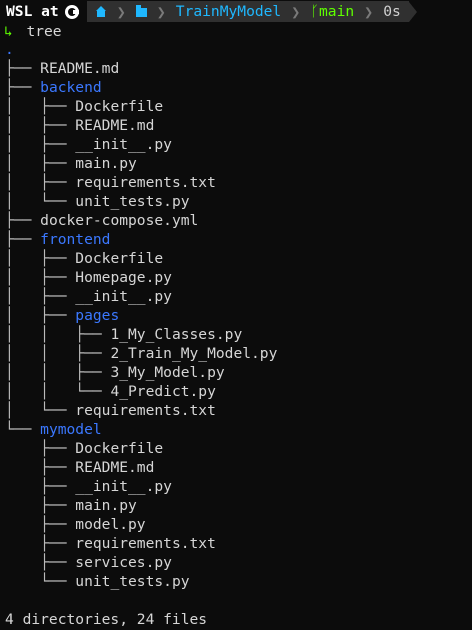 This screenshot has width=472, height=630. What do you see at coordinates (40, 201) in the screenshot?
I see `tree-branch-lines: │ └──` at bounding box center [40, 201].